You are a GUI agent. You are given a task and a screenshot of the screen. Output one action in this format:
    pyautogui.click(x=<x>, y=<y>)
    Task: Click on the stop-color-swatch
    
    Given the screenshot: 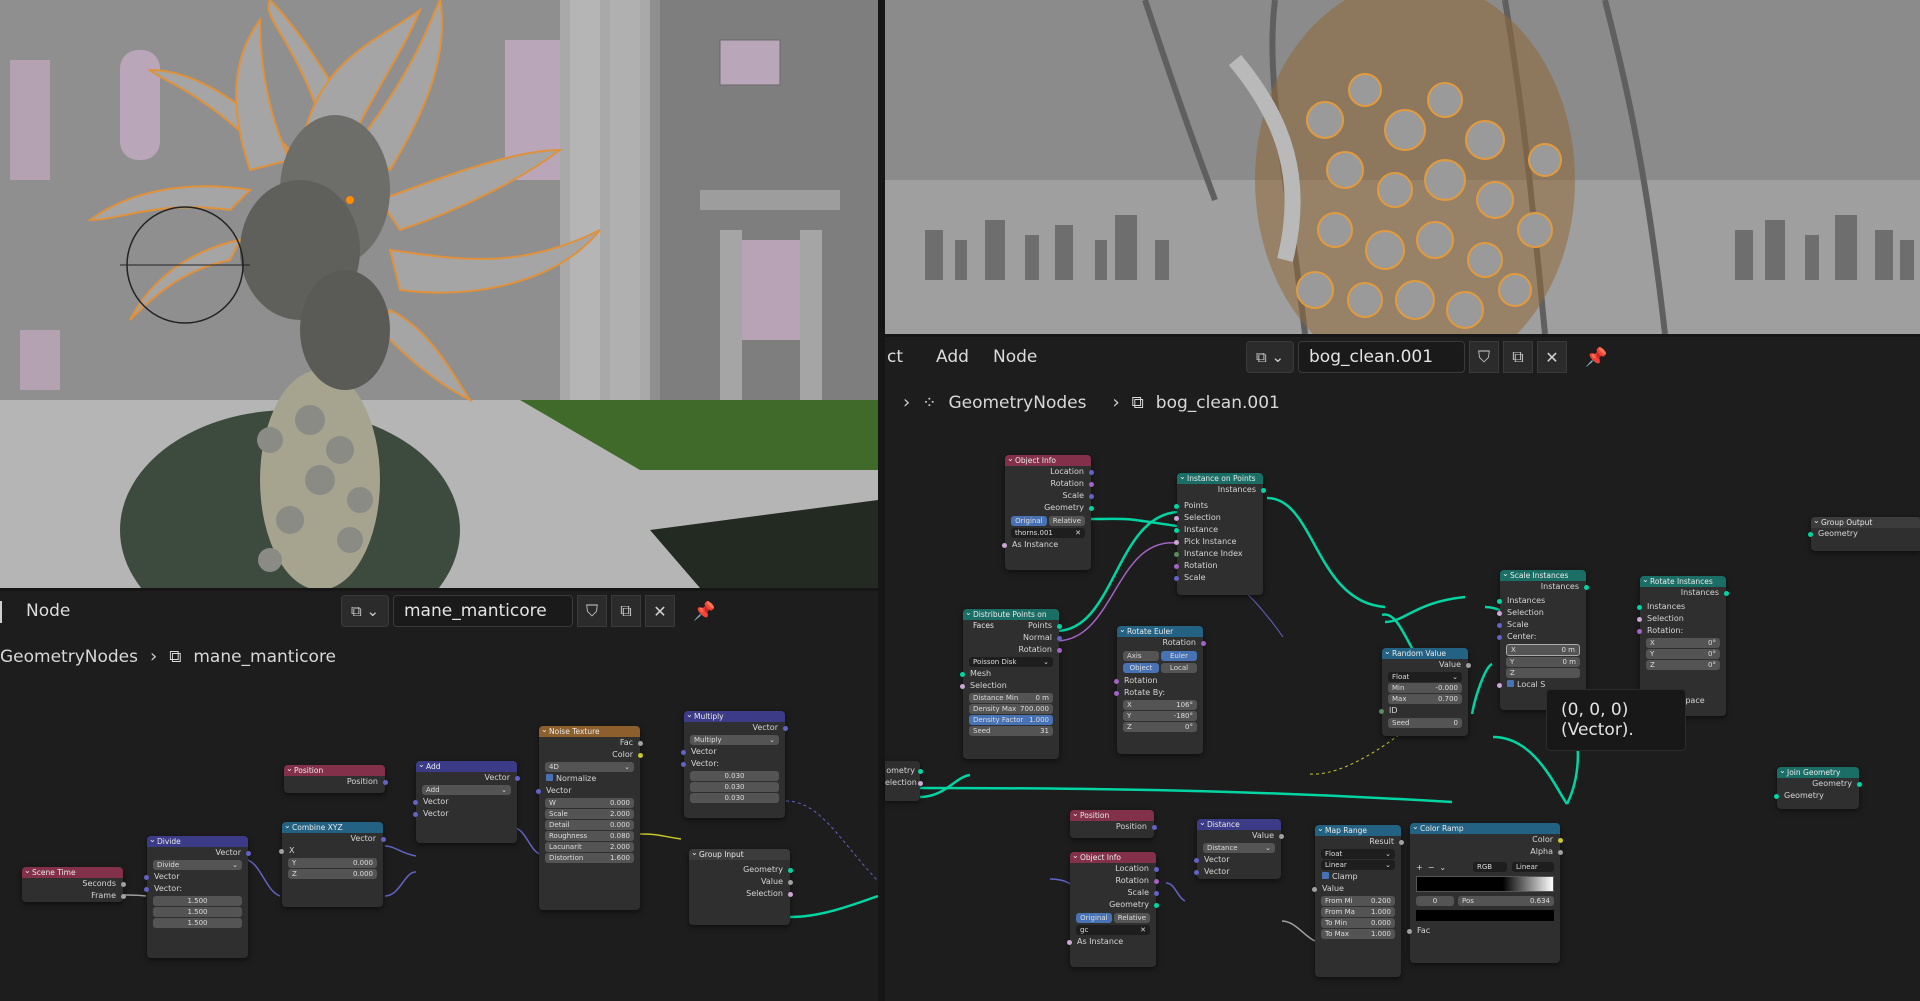 What is the action you would take?
    pyautogui.click(x=1485, y=915)
    